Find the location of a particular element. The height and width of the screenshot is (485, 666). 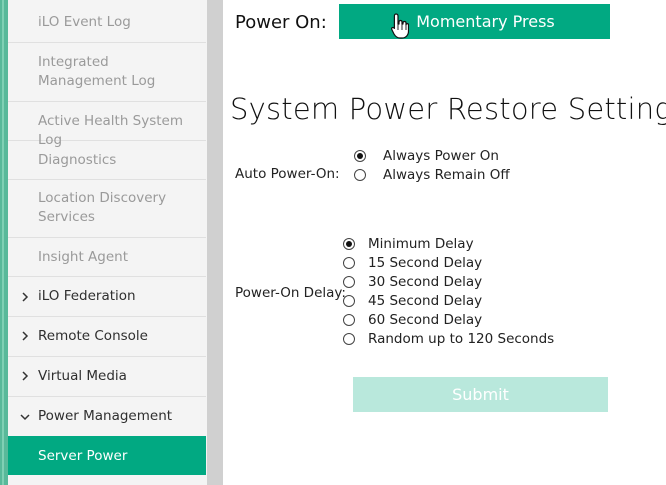

sidebar-item-location-discovery-services: Location Discovery Services is located at coordinates (107, 209).